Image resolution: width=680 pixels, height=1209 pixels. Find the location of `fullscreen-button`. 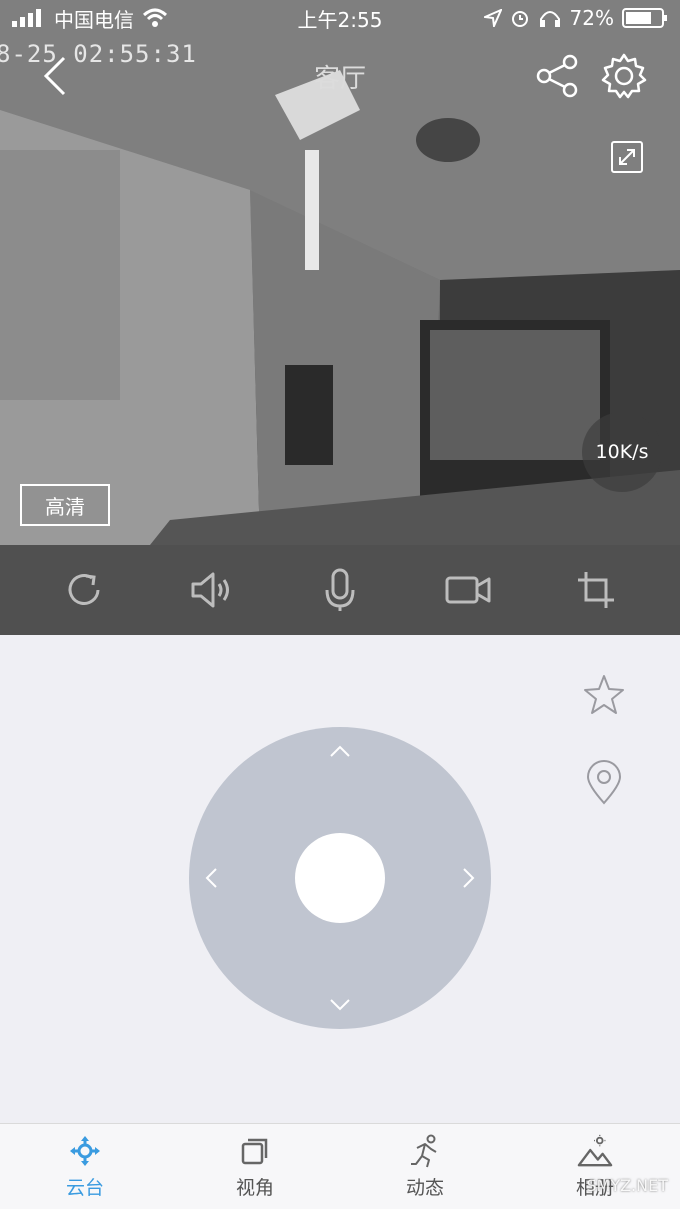

fullscreen-button is located at coordinates (627, 157).